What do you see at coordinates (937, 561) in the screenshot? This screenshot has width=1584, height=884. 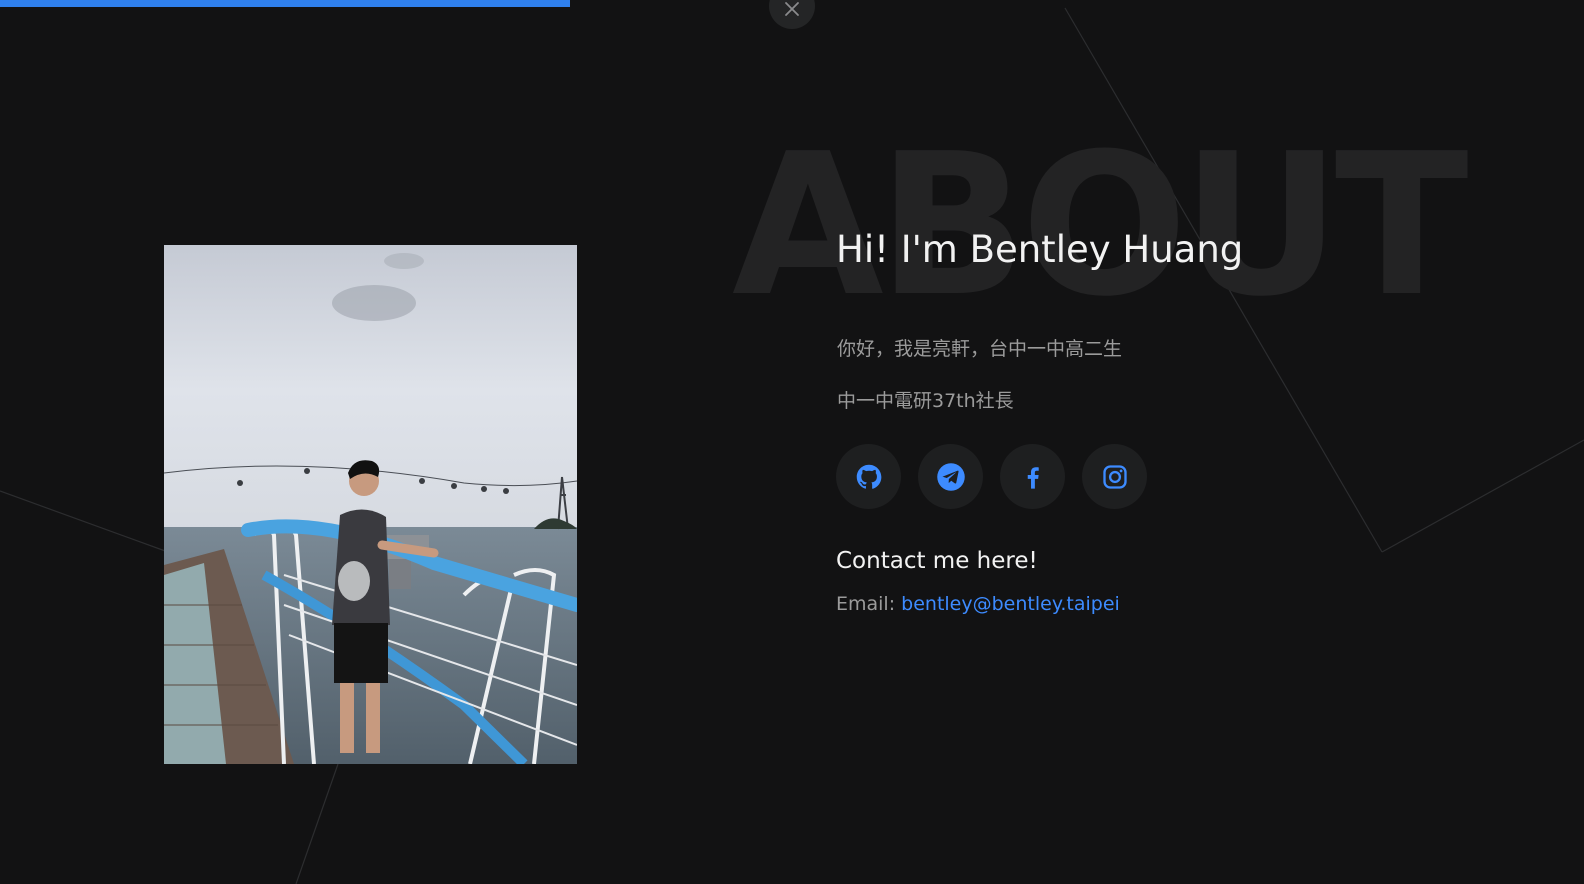 I see `contact-heading: Contact me here!` at bounding box center [937, 561].